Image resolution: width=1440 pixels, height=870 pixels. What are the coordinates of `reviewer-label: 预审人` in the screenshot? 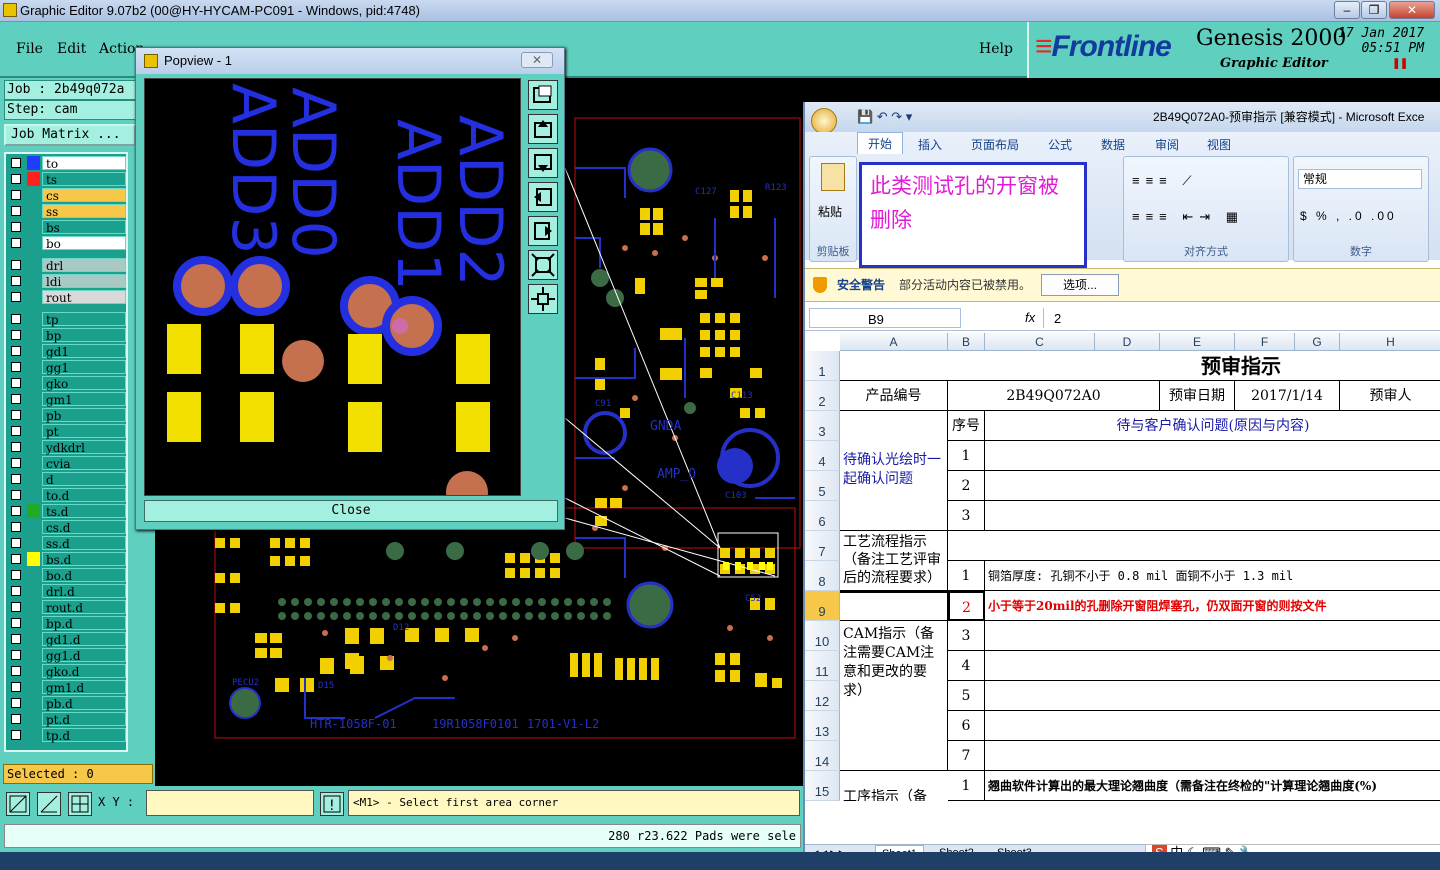 It's located at (1390, 396).